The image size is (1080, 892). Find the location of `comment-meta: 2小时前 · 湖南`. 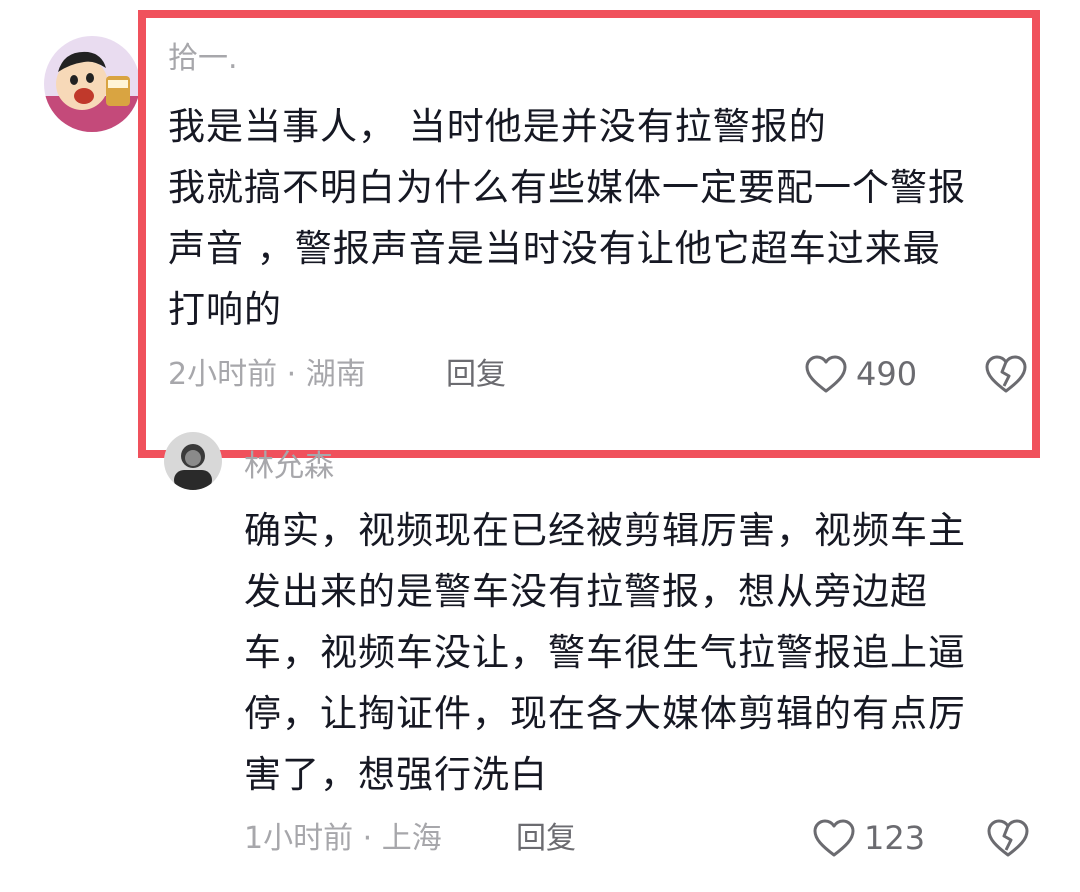

comment-meta: 2小时前 · 湖南 is located at coordinates (267, 374).